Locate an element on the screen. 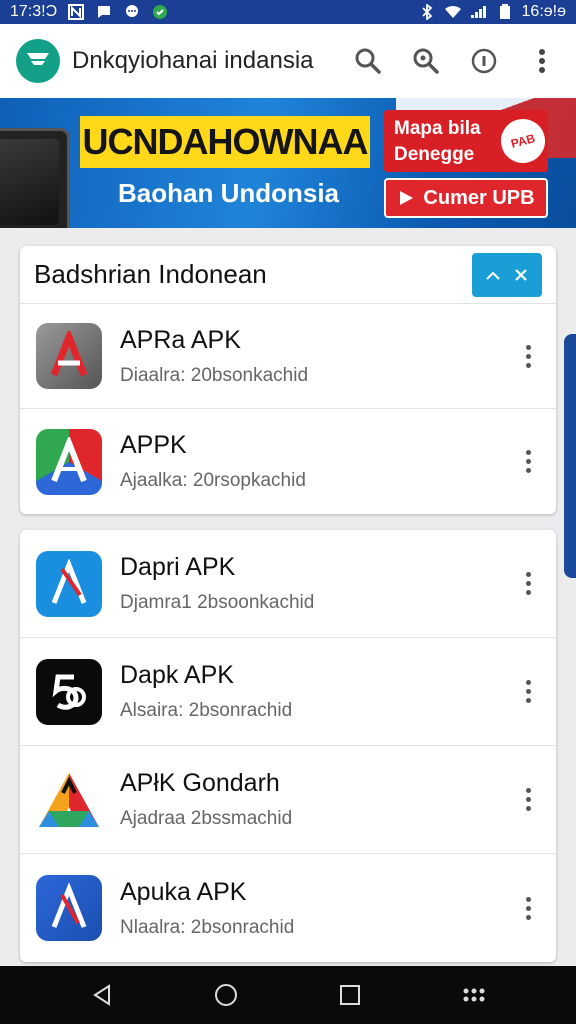 The height and width of the screenshot is (1024, 576). battery-icon is located at coordinates (505, 12).